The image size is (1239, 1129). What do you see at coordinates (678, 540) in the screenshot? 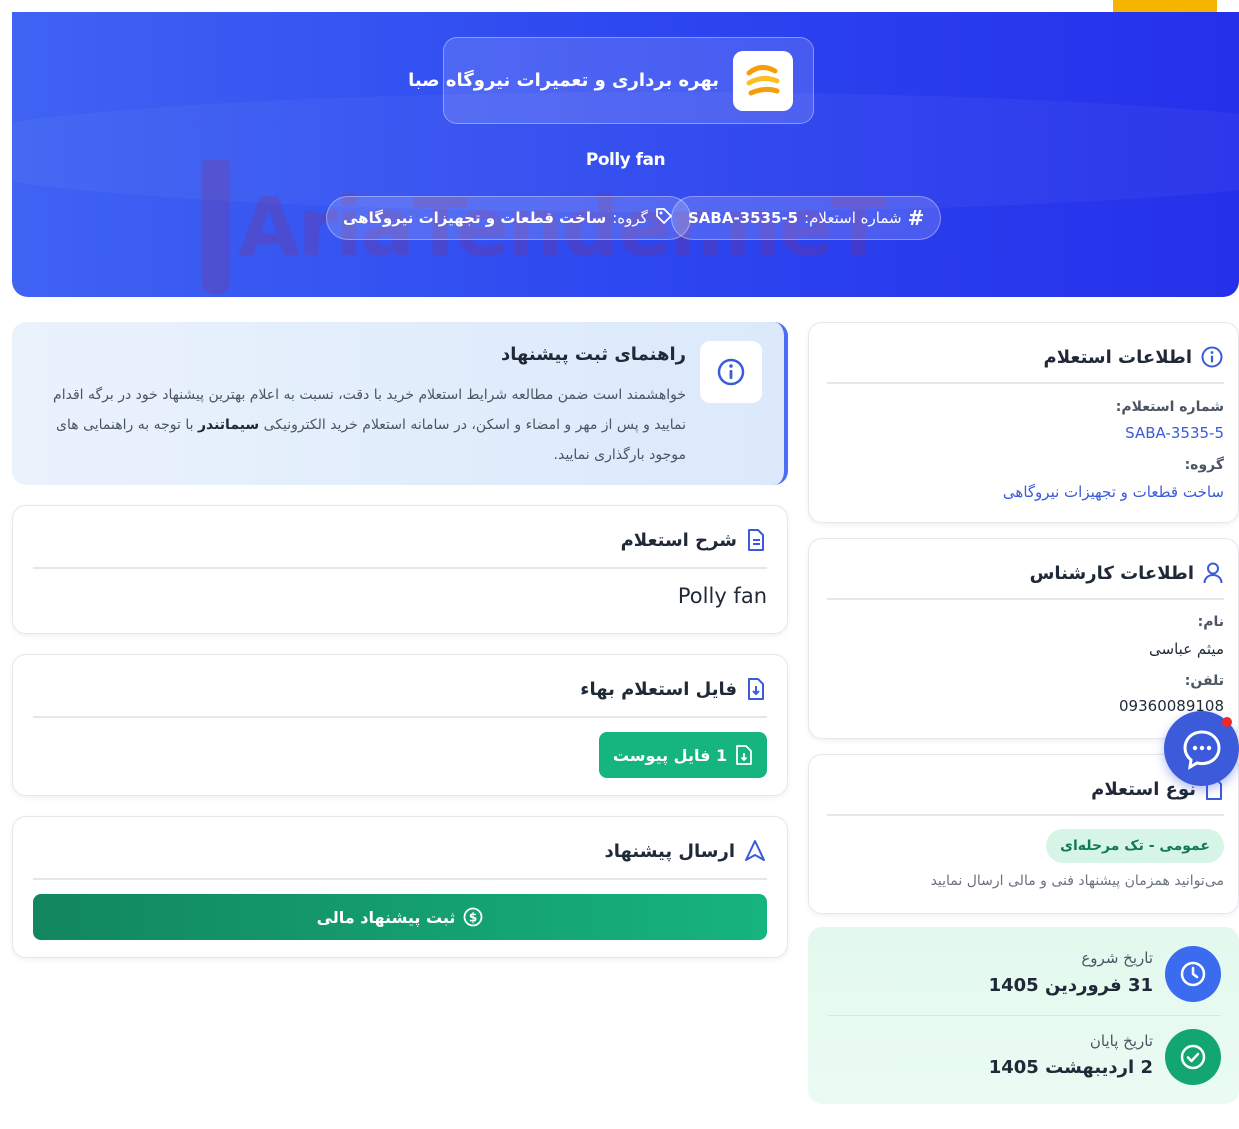
I see `description-card-title: شرح استعلام` at bounding box center [678, 540].